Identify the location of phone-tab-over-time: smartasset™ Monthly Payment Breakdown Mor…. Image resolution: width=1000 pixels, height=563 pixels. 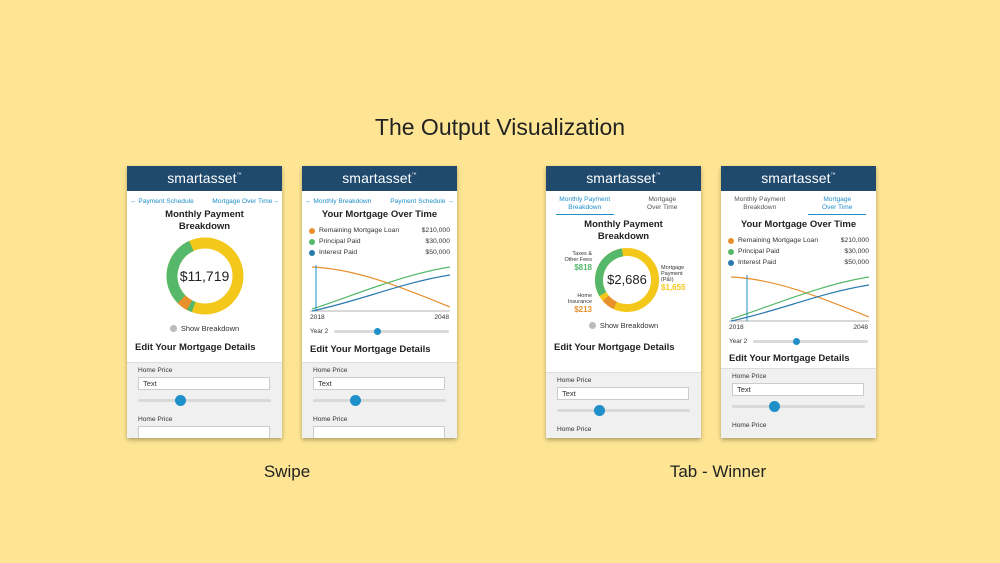
(798, 302).